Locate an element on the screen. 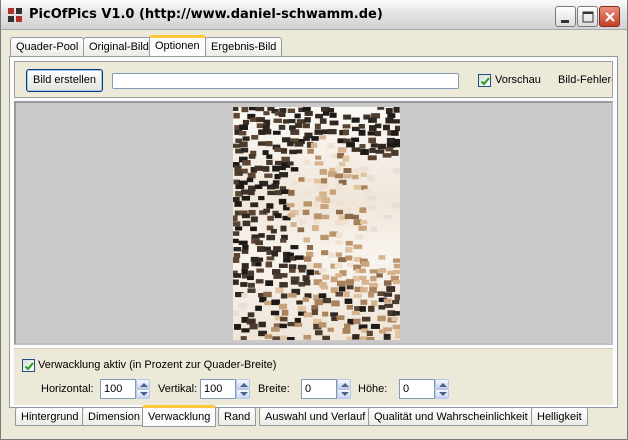 The width and height of the screenshot is (628, 440). tab-label: Original-Bild is located at coordinates (119, 47).